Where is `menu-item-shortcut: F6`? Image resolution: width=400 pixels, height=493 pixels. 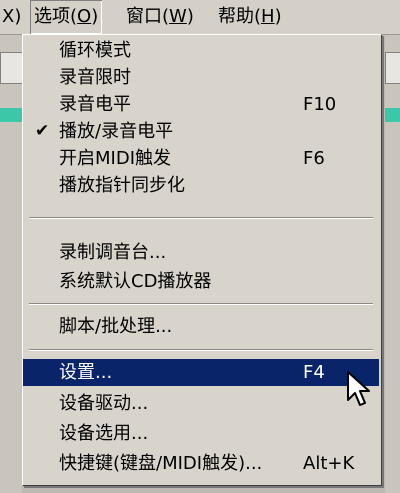
menu-item-shortcut: F6 is located at coordinates (314, 158).